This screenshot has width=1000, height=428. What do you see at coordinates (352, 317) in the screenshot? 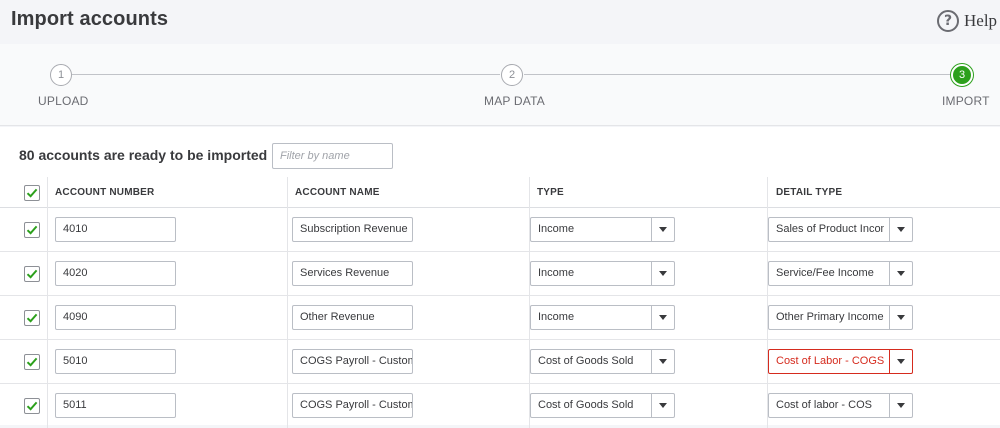
I see `account-name-field: Other Revenue` at bounding box center [352, 317].